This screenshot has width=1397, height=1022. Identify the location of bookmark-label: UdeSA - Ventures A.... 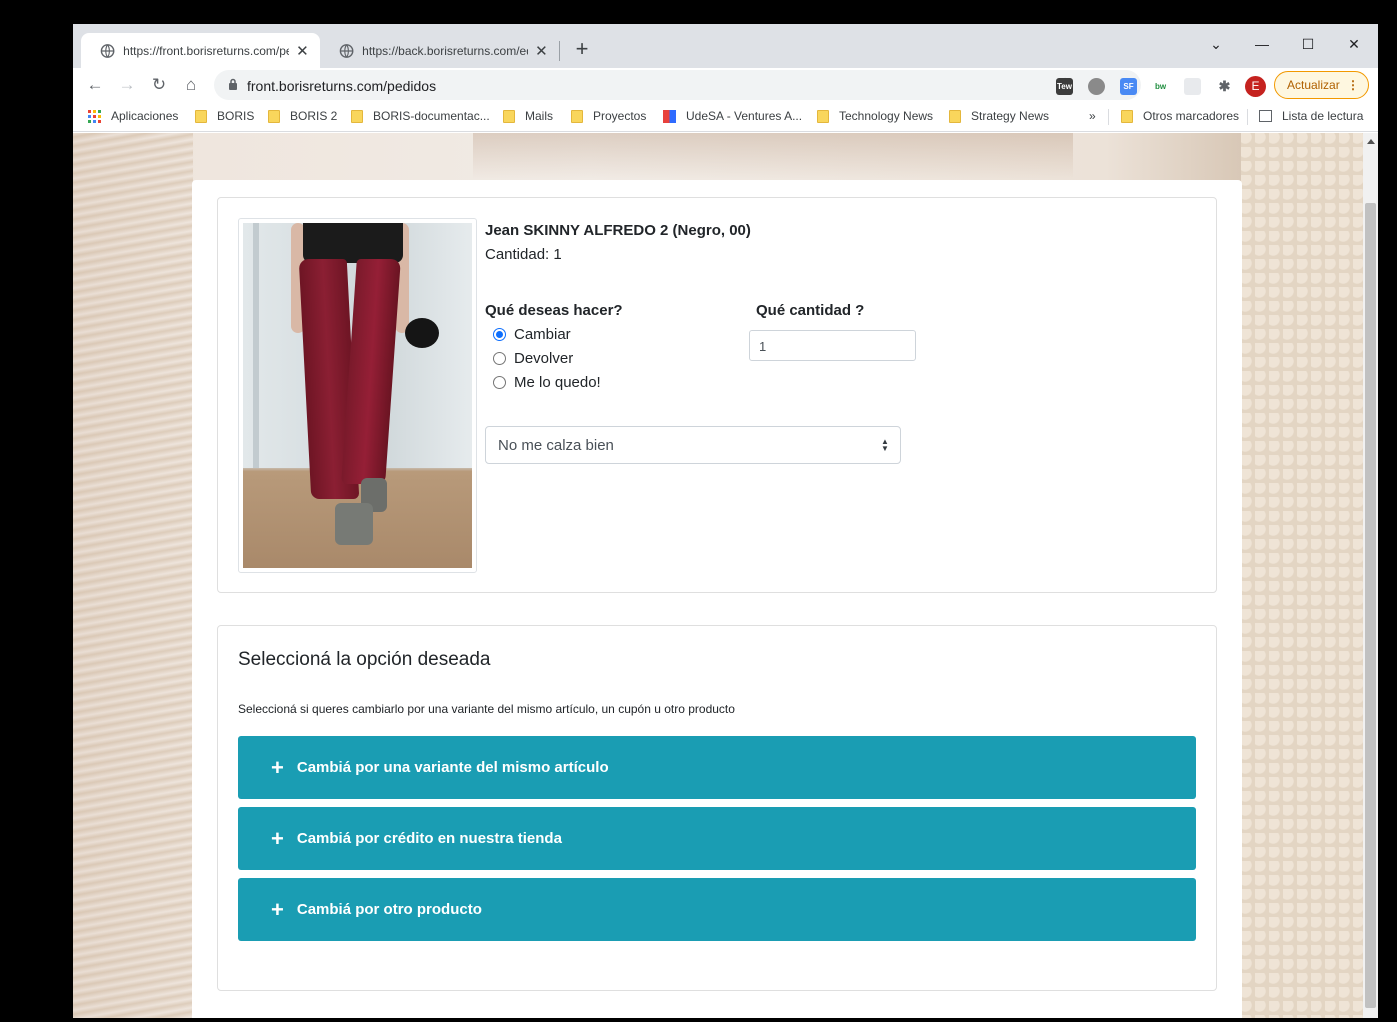
(744, 116).